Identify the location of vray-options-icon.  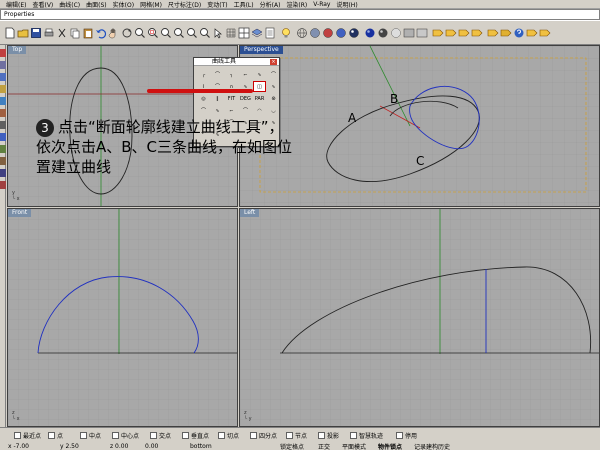
(422, 33).